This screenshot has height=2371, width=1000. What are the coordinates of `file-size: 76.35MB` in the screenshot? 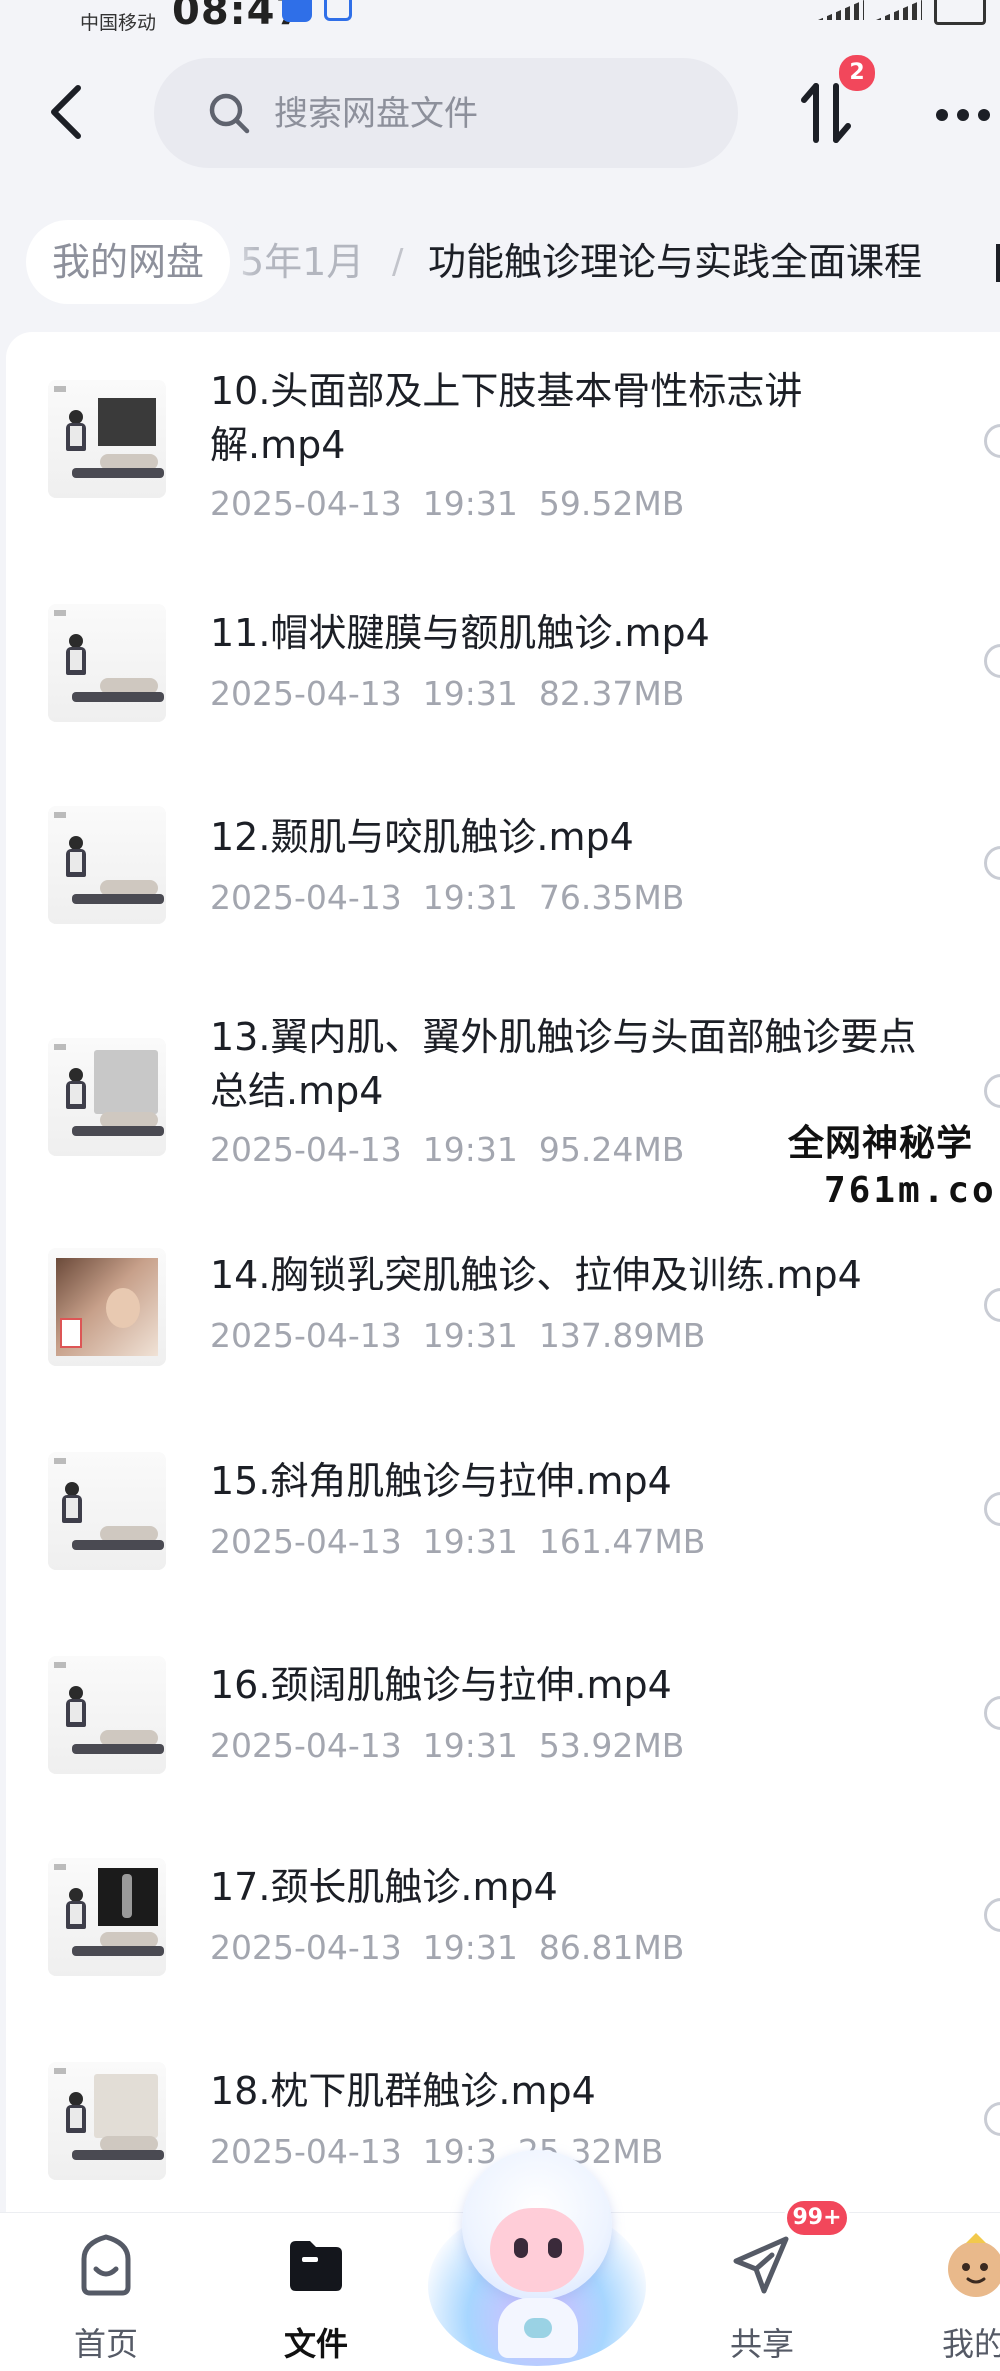 It's located at (611, 897).